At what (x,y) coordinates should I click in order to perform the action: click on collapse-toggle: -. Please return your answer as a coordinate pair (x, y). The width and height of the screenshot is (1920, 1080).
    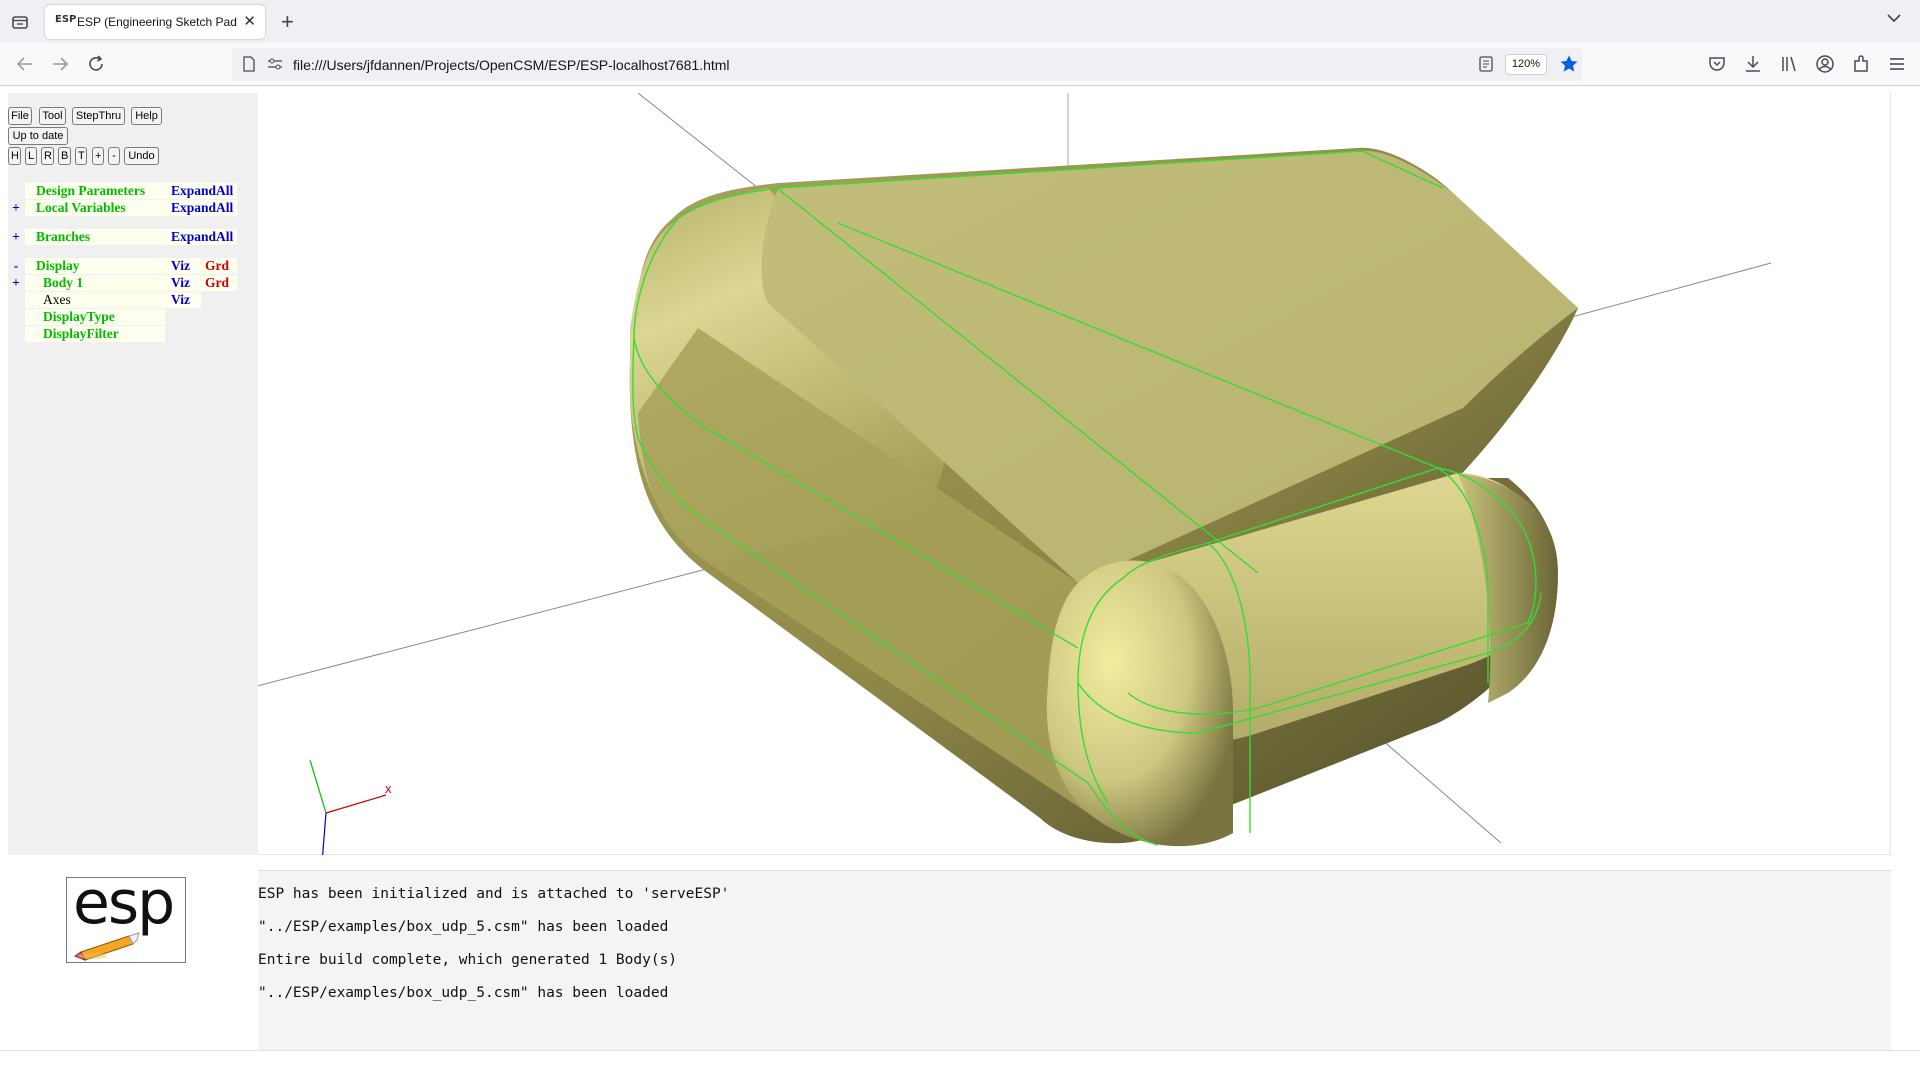
    Looking at the image, I should click on (16, 266).